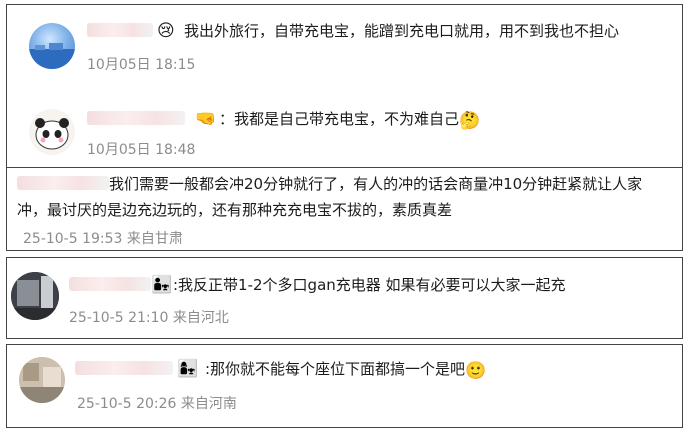  I want to click on sad-badge-icon: 😢, so click(166, 31).